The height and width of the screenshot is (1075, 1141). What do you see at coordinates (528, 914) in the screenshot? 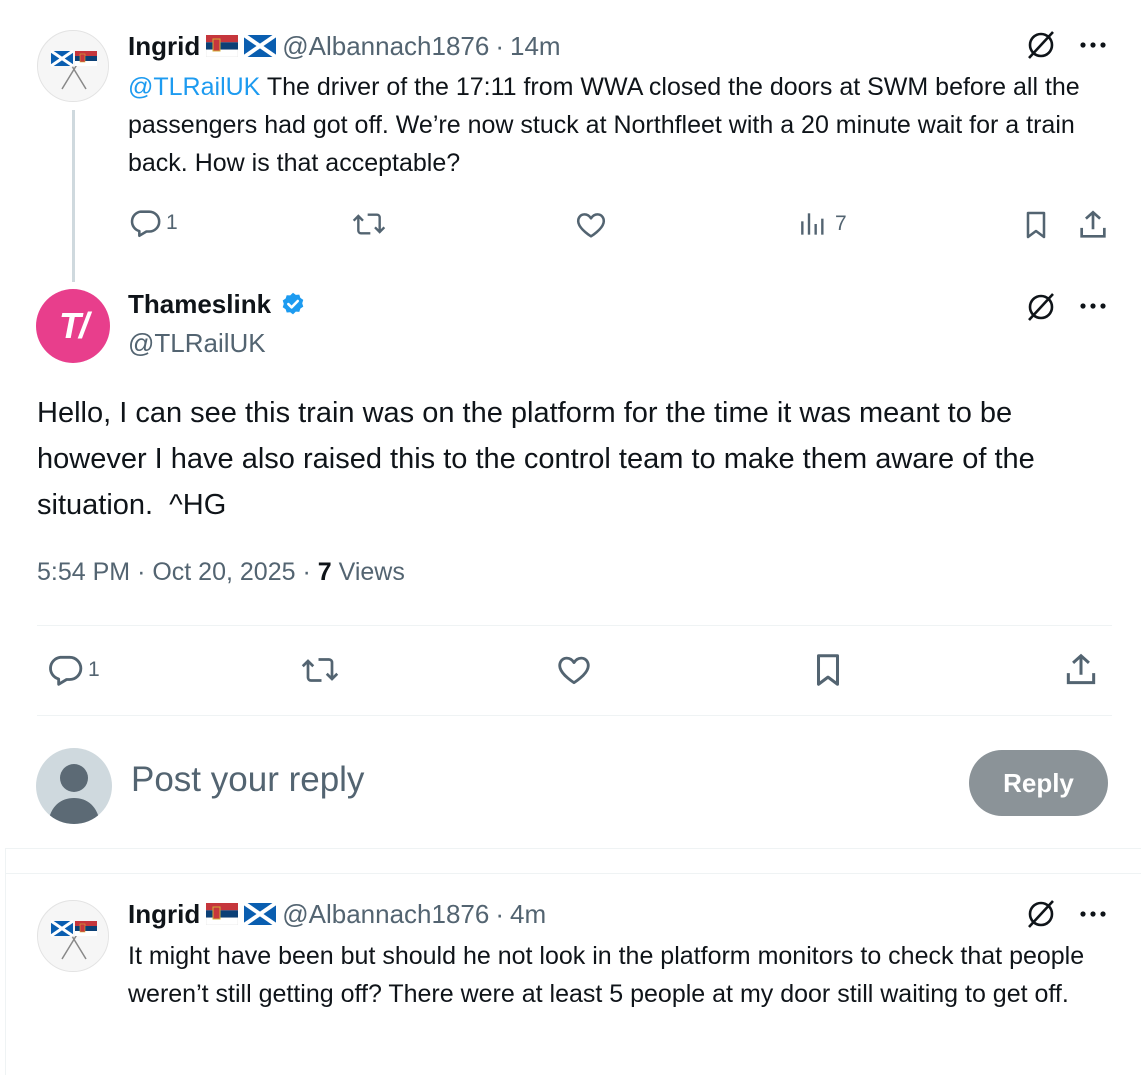
I see `timestamp: 4m` at bounding box center [528, 914].